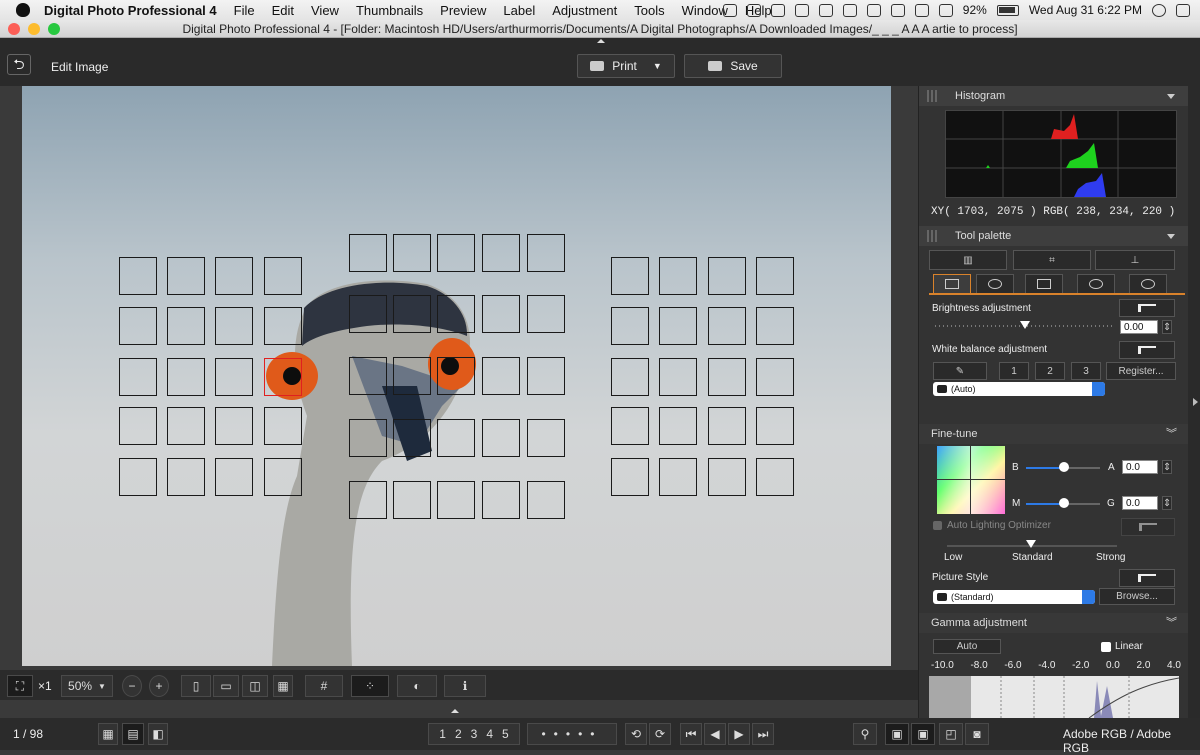 This screenshot has height=755, width=1200. I want to click on minimize-window-button, so click(34, 29).